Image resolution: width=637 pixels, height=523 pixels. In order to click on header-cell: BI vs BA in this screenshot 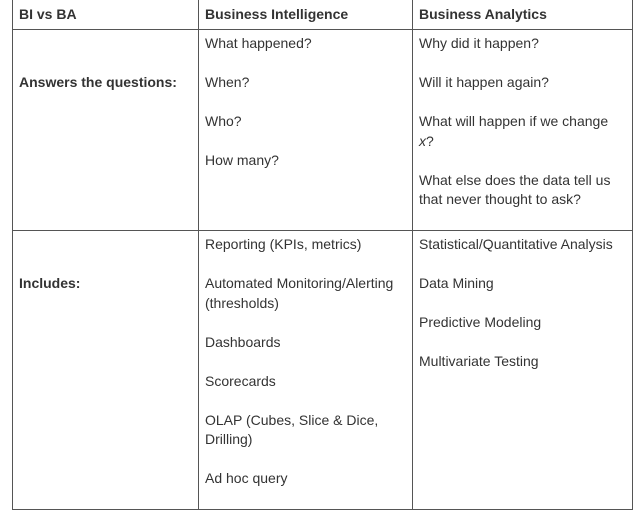, I will do `click(105, 15)`.